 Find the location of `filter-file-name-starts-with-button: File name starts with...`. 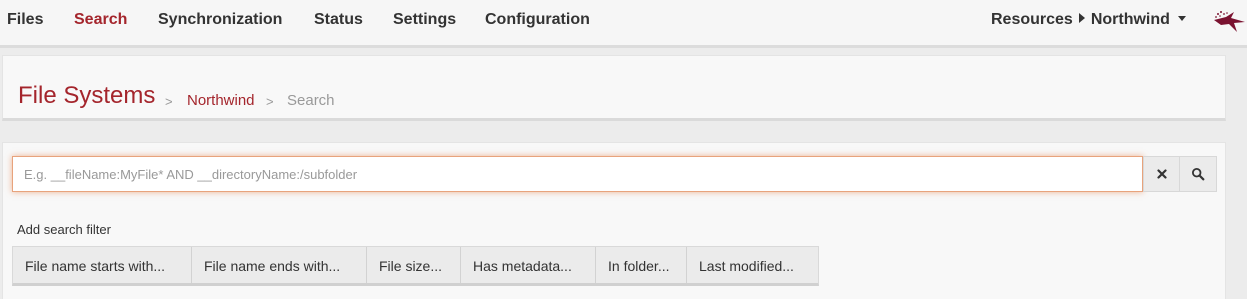

filter-file-name-starts-with-button: File name starts with... is located at coordinates (102, 265).